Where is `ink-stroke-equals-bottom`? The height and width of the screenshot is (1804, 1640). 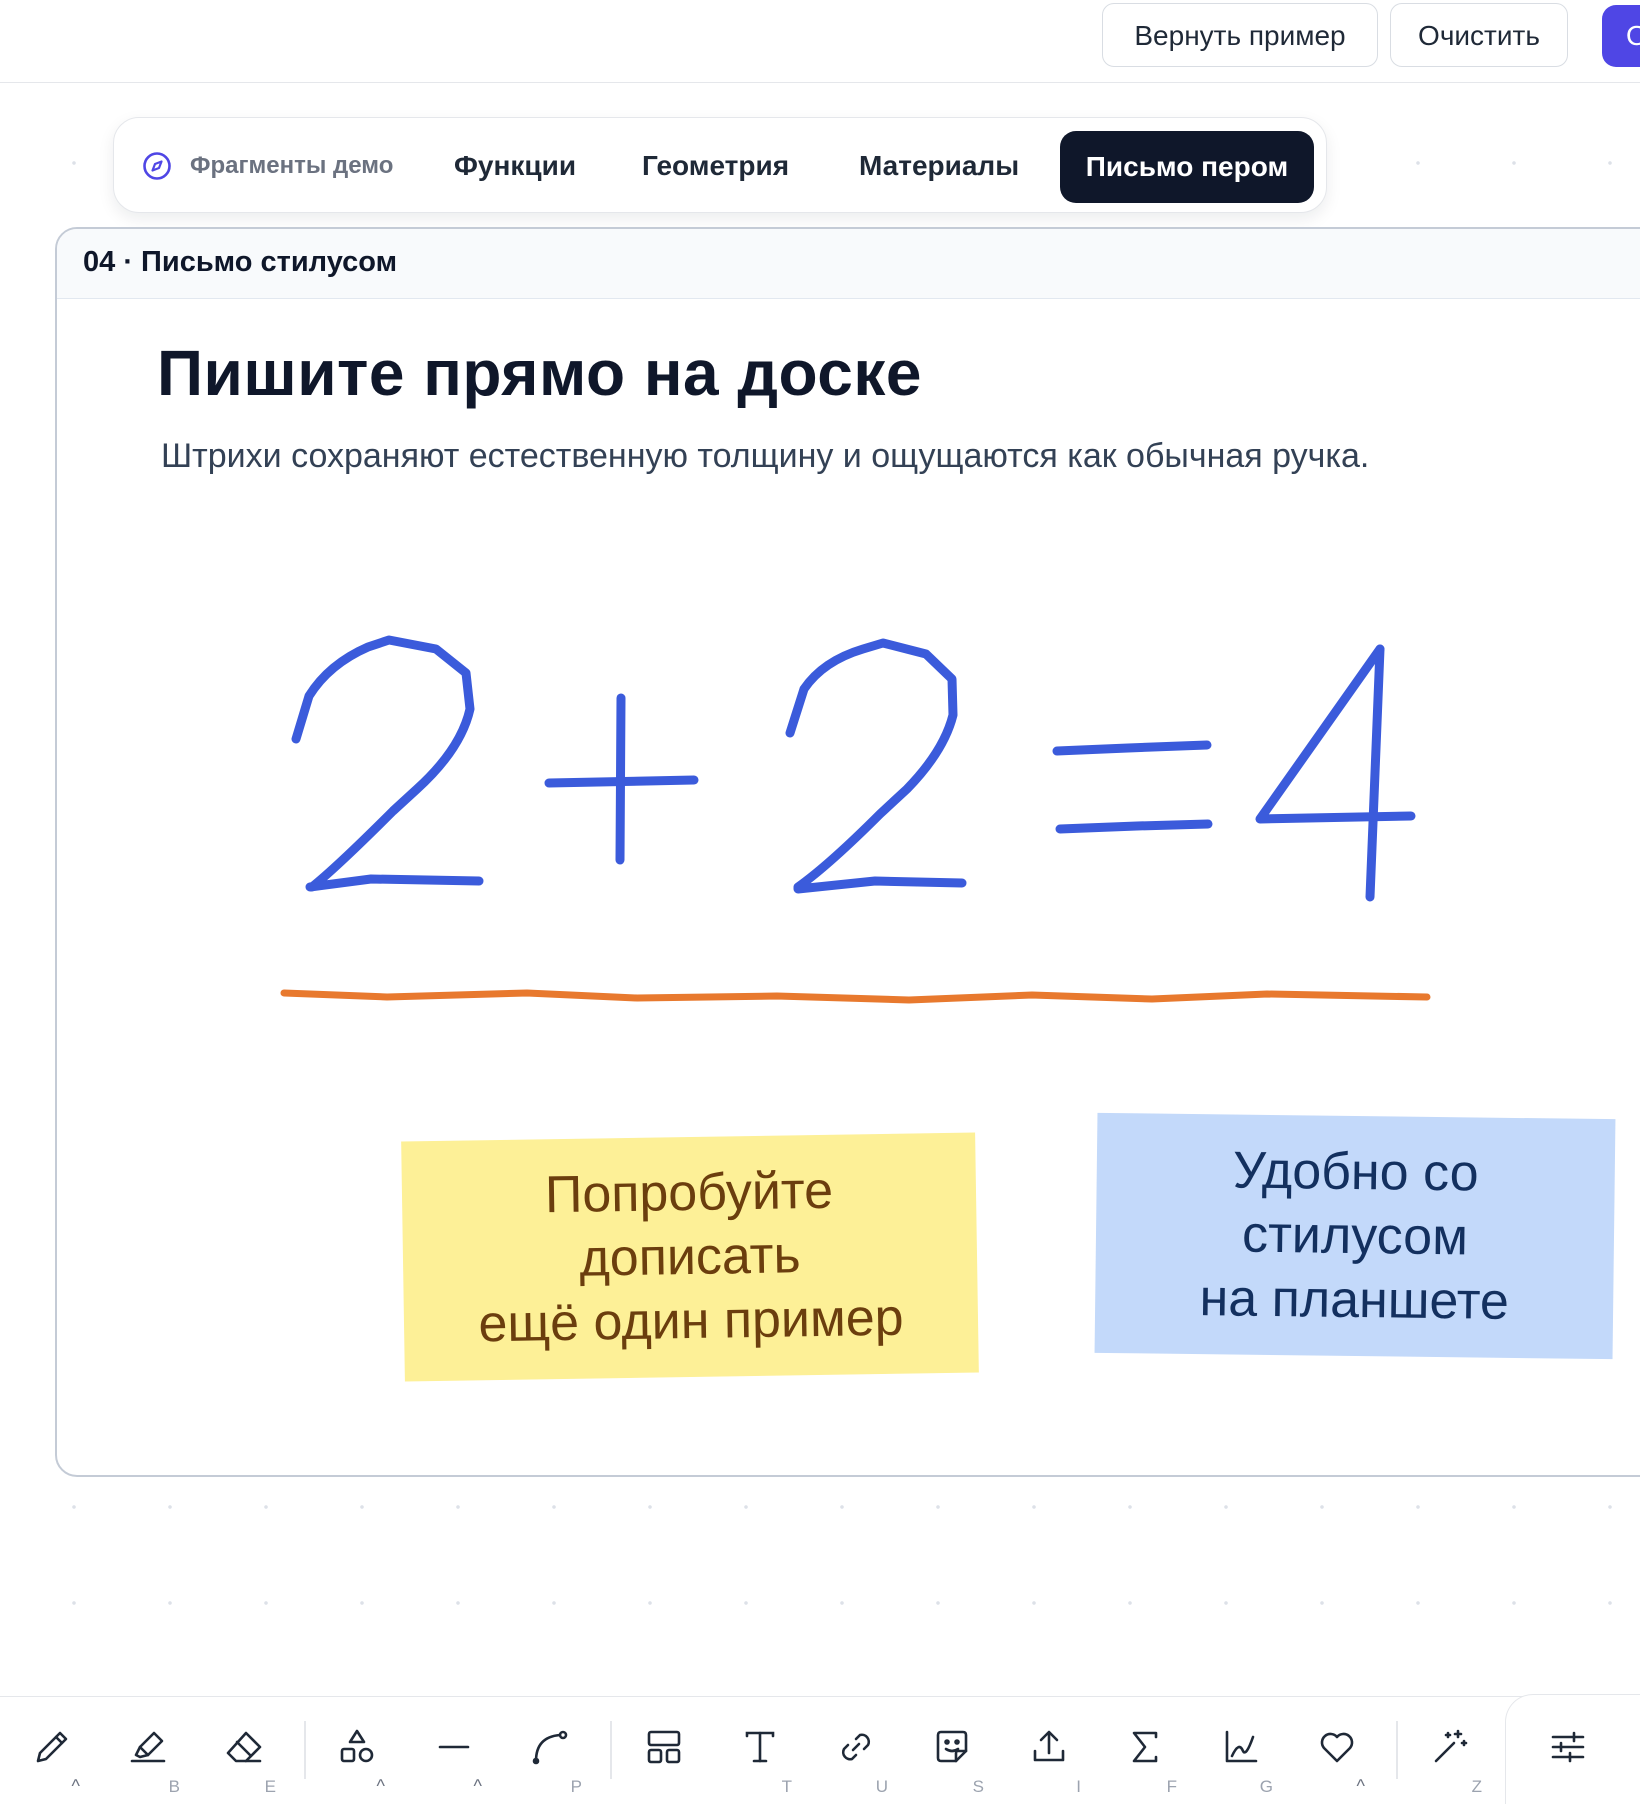 ink-stroke-equals-bottom is located at coordinates (1134, 826).